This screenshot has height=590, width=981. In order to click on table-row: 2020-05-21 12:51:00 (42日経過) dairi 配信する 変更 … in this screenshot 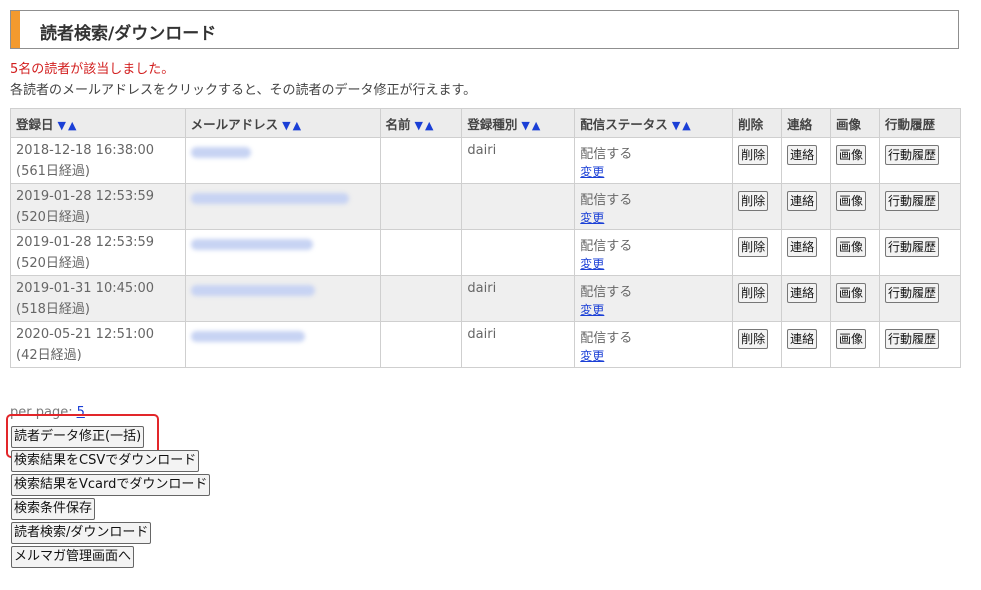, I will do `click(486, 344)`.